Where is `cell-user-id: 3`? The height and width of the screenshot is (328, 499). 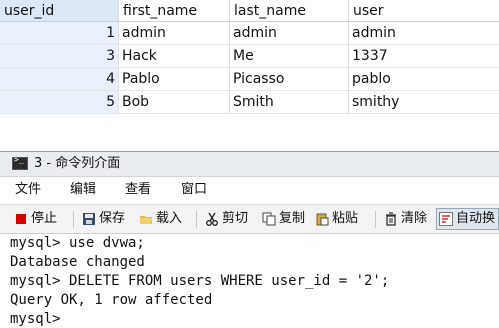
cell-user-id: 3 is located at coordinates (59, 56).